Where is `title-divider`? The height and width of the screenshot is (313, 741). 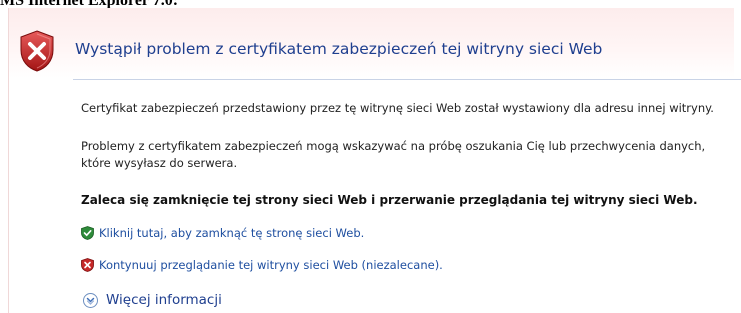 title-divider is located at coordinates (407, 79).